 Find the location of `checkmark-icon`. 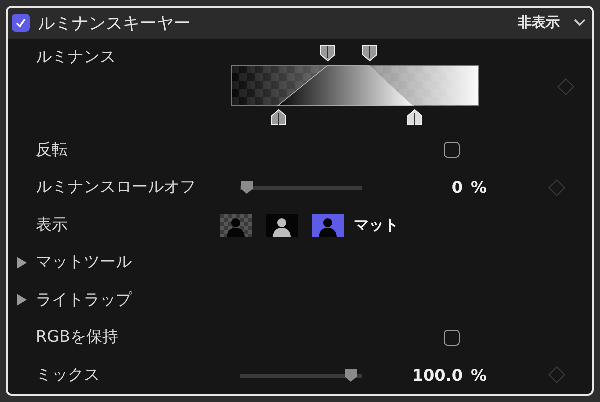

checkmark-icon is located at coordinates (21, 23).